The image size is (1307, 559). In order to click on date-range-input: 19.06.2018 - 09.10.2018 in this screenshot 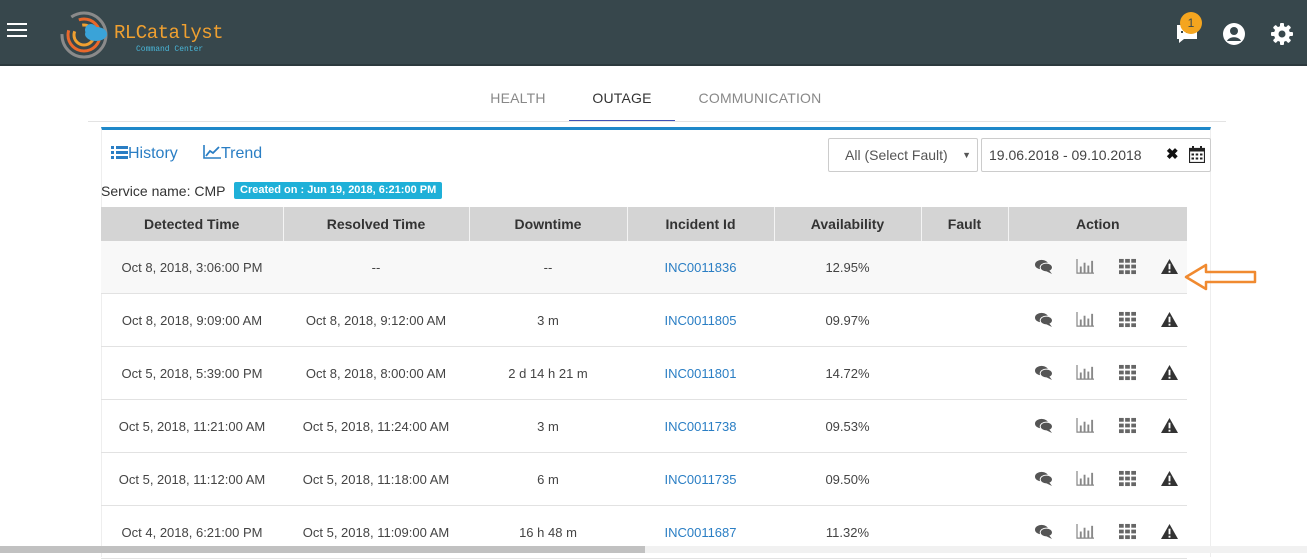, I will do `click(1065, 155)`.